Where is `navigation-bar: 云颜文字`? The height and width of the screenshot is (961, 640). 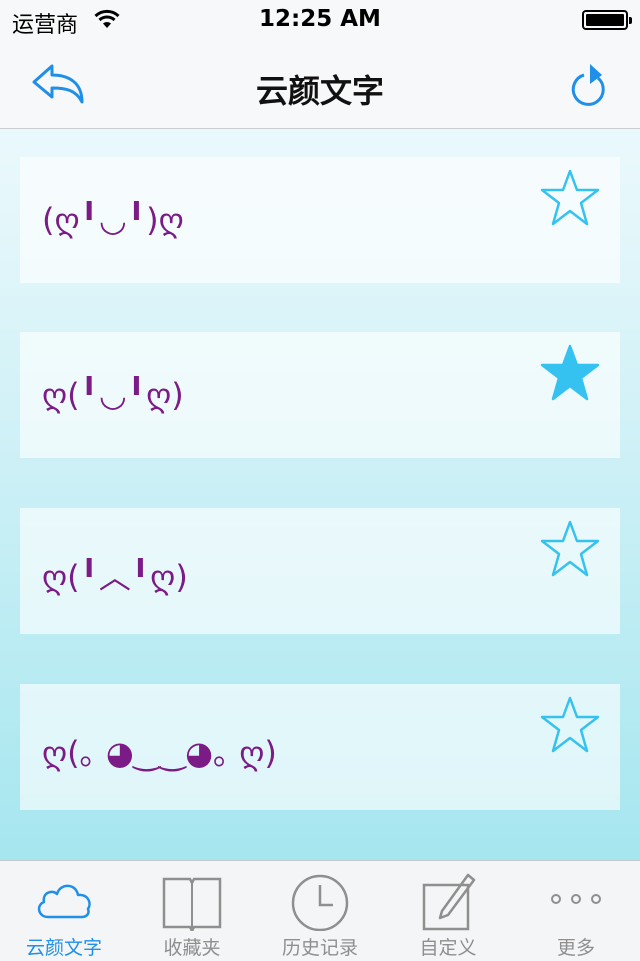 navigation-bar: 云颜文字 is located at coordinates (320, 84).